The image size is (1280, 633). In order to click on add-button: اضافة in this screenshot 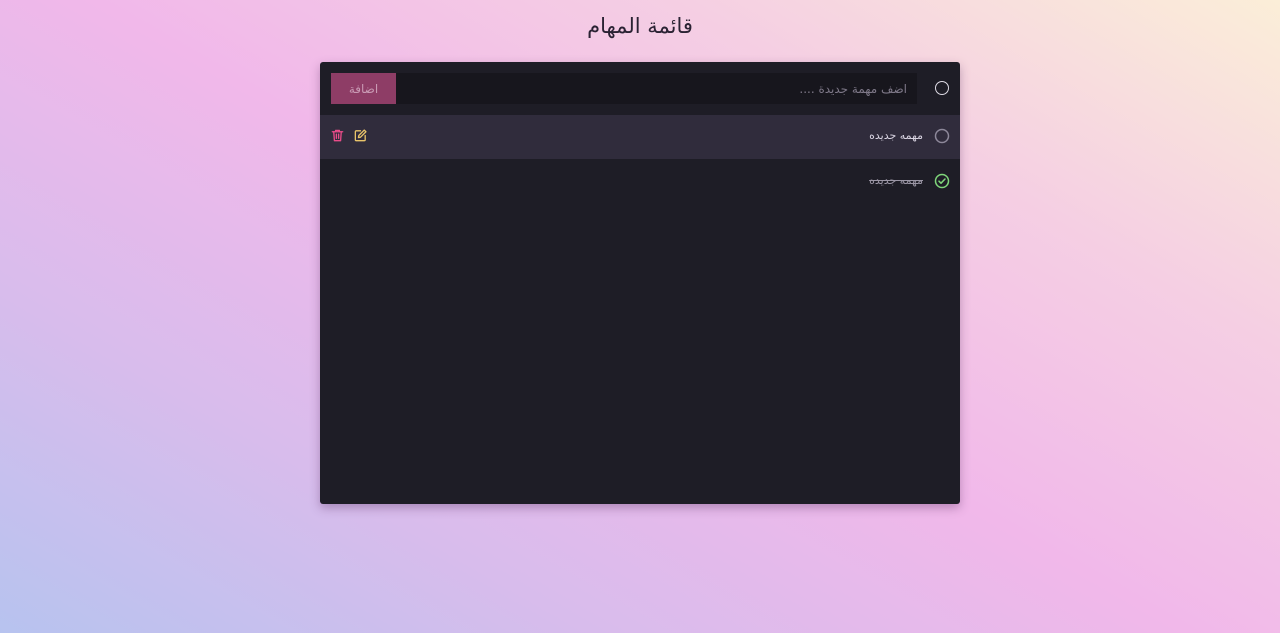, I will do `click(363, 88)`.